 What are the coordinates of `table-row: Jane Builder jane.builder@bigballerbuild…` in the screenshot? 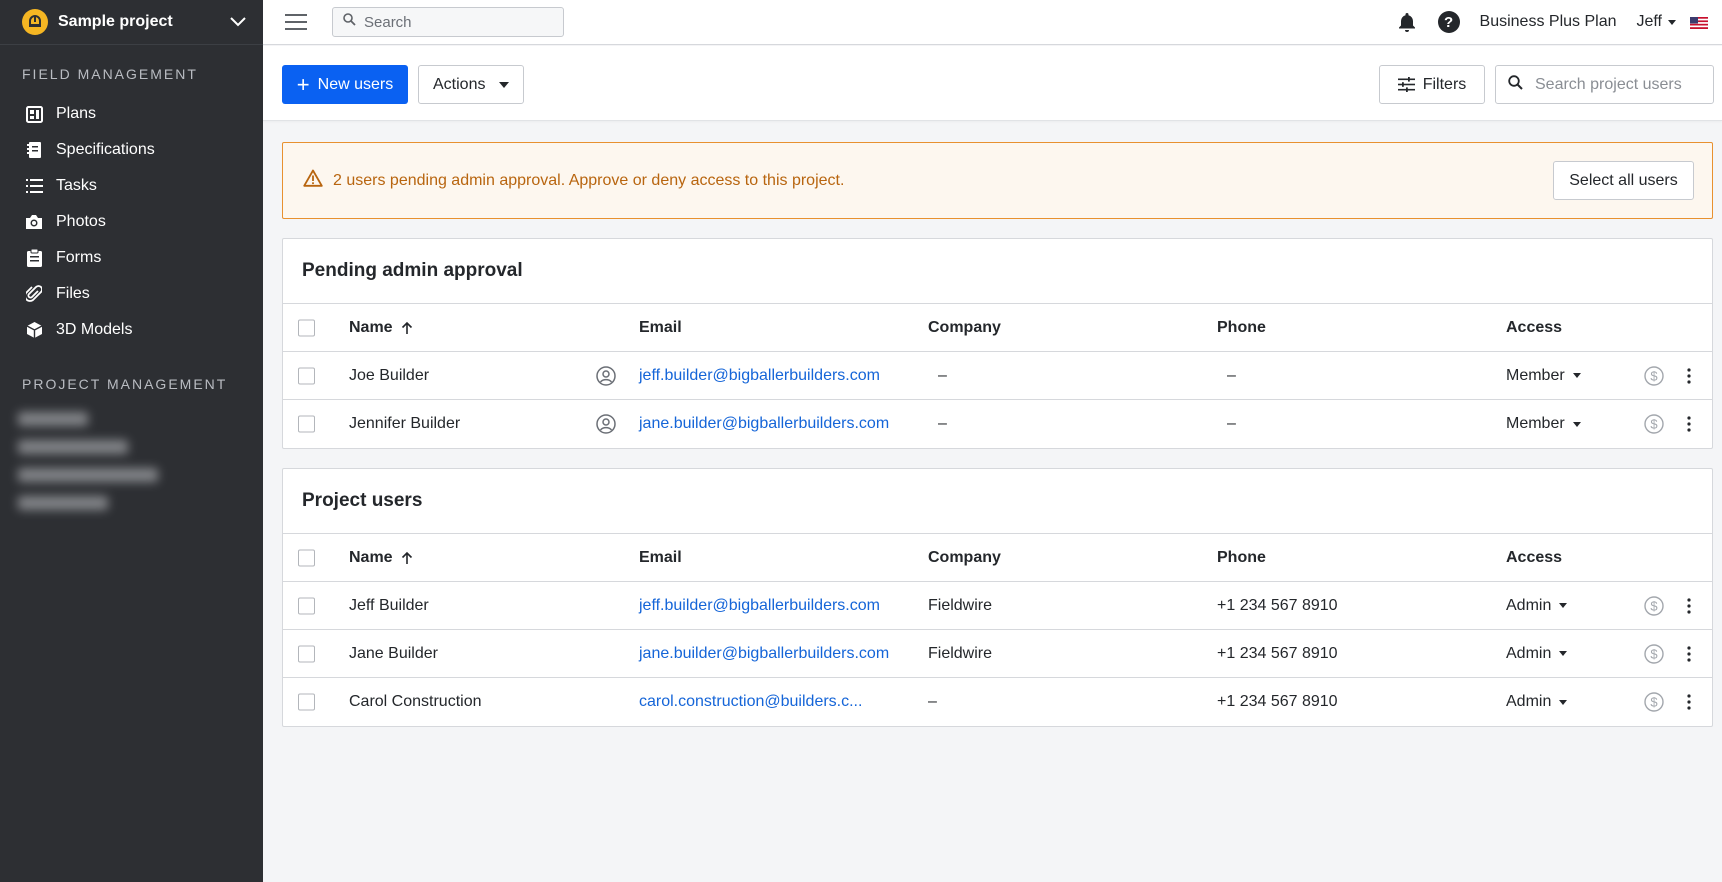 It's located at (997, 654).